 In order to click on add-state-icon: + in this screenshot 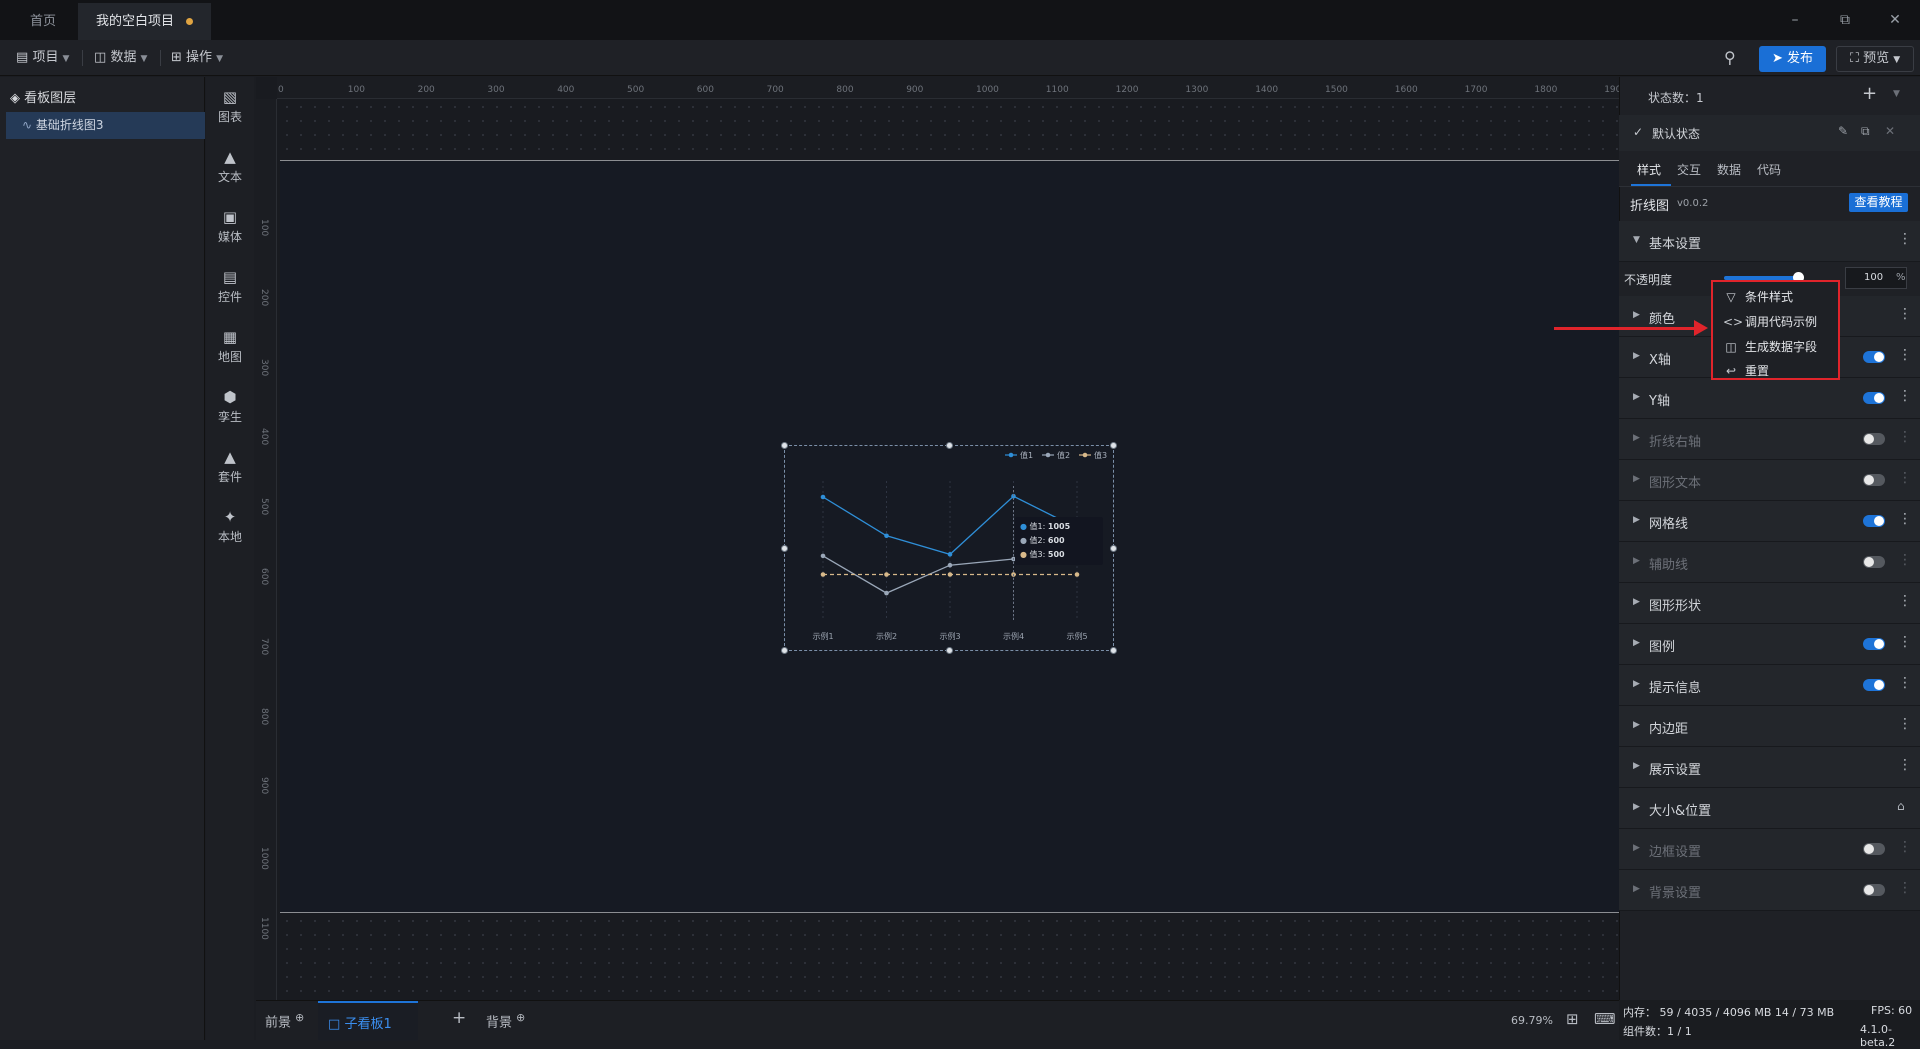, I will do `click(1869, 93)`.